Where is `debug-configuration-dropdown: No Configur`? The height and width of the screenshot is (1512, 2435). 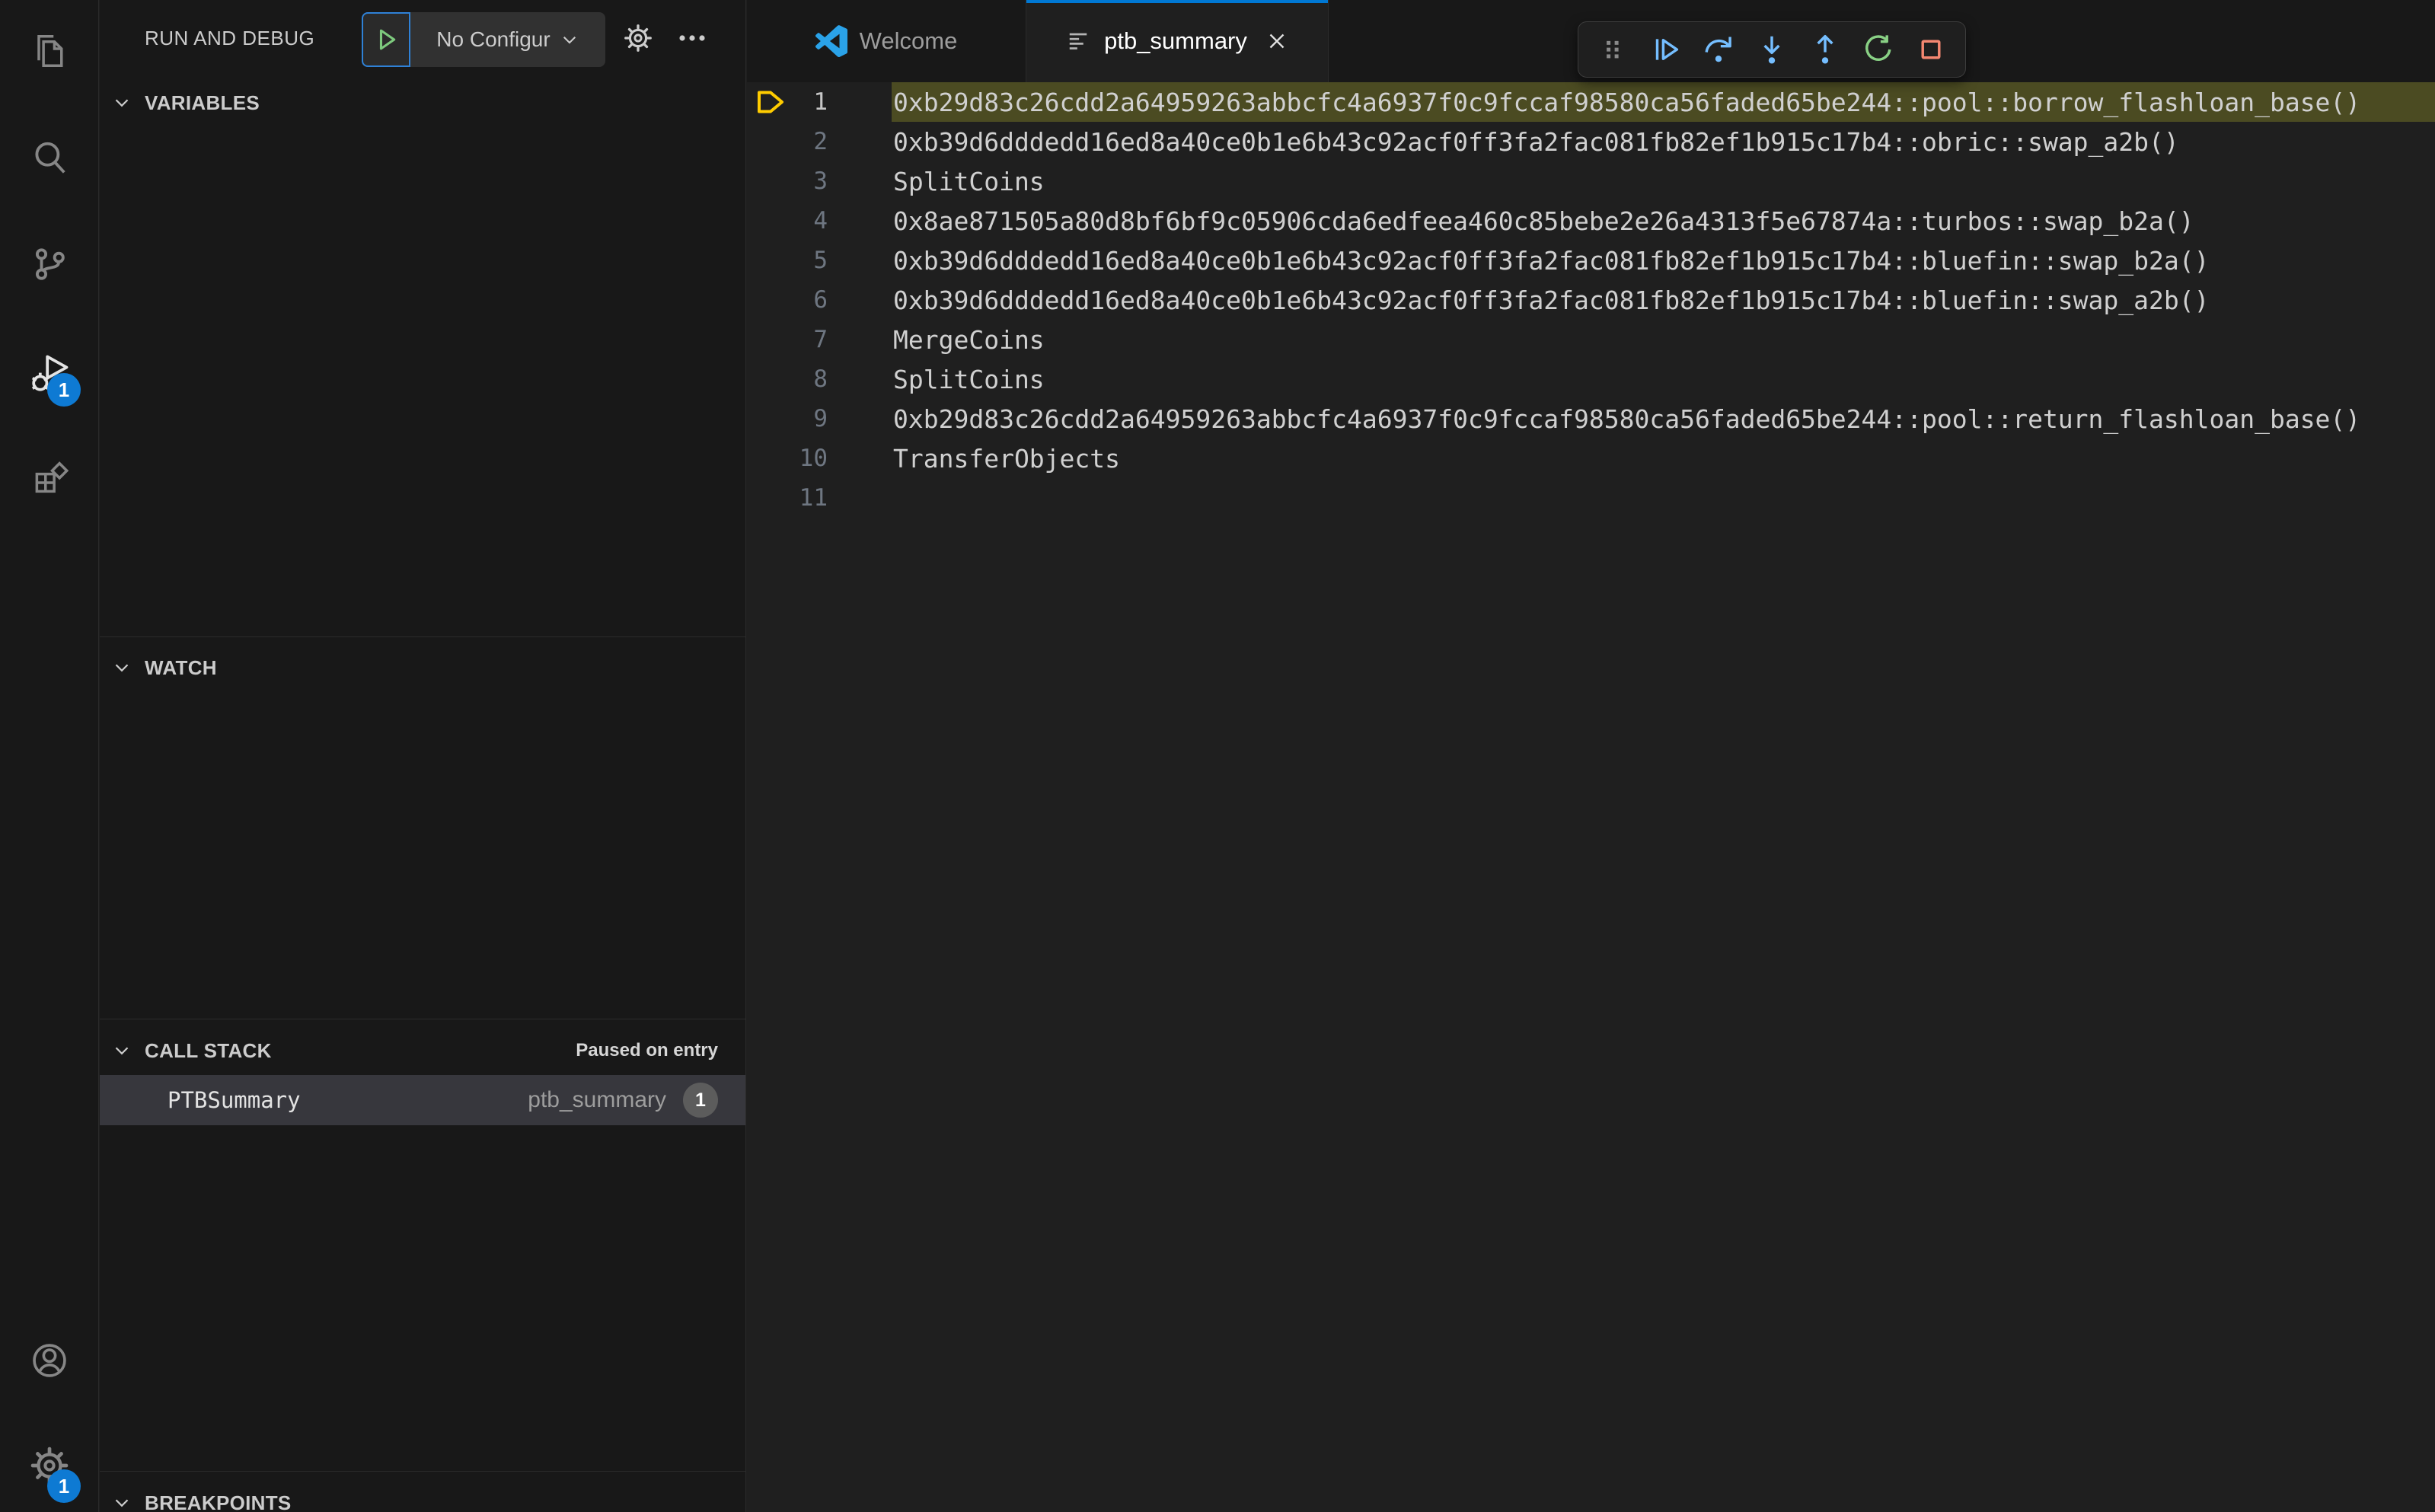
debug-configuration-dropdown: No Configur is located at coordinates (507, 39).